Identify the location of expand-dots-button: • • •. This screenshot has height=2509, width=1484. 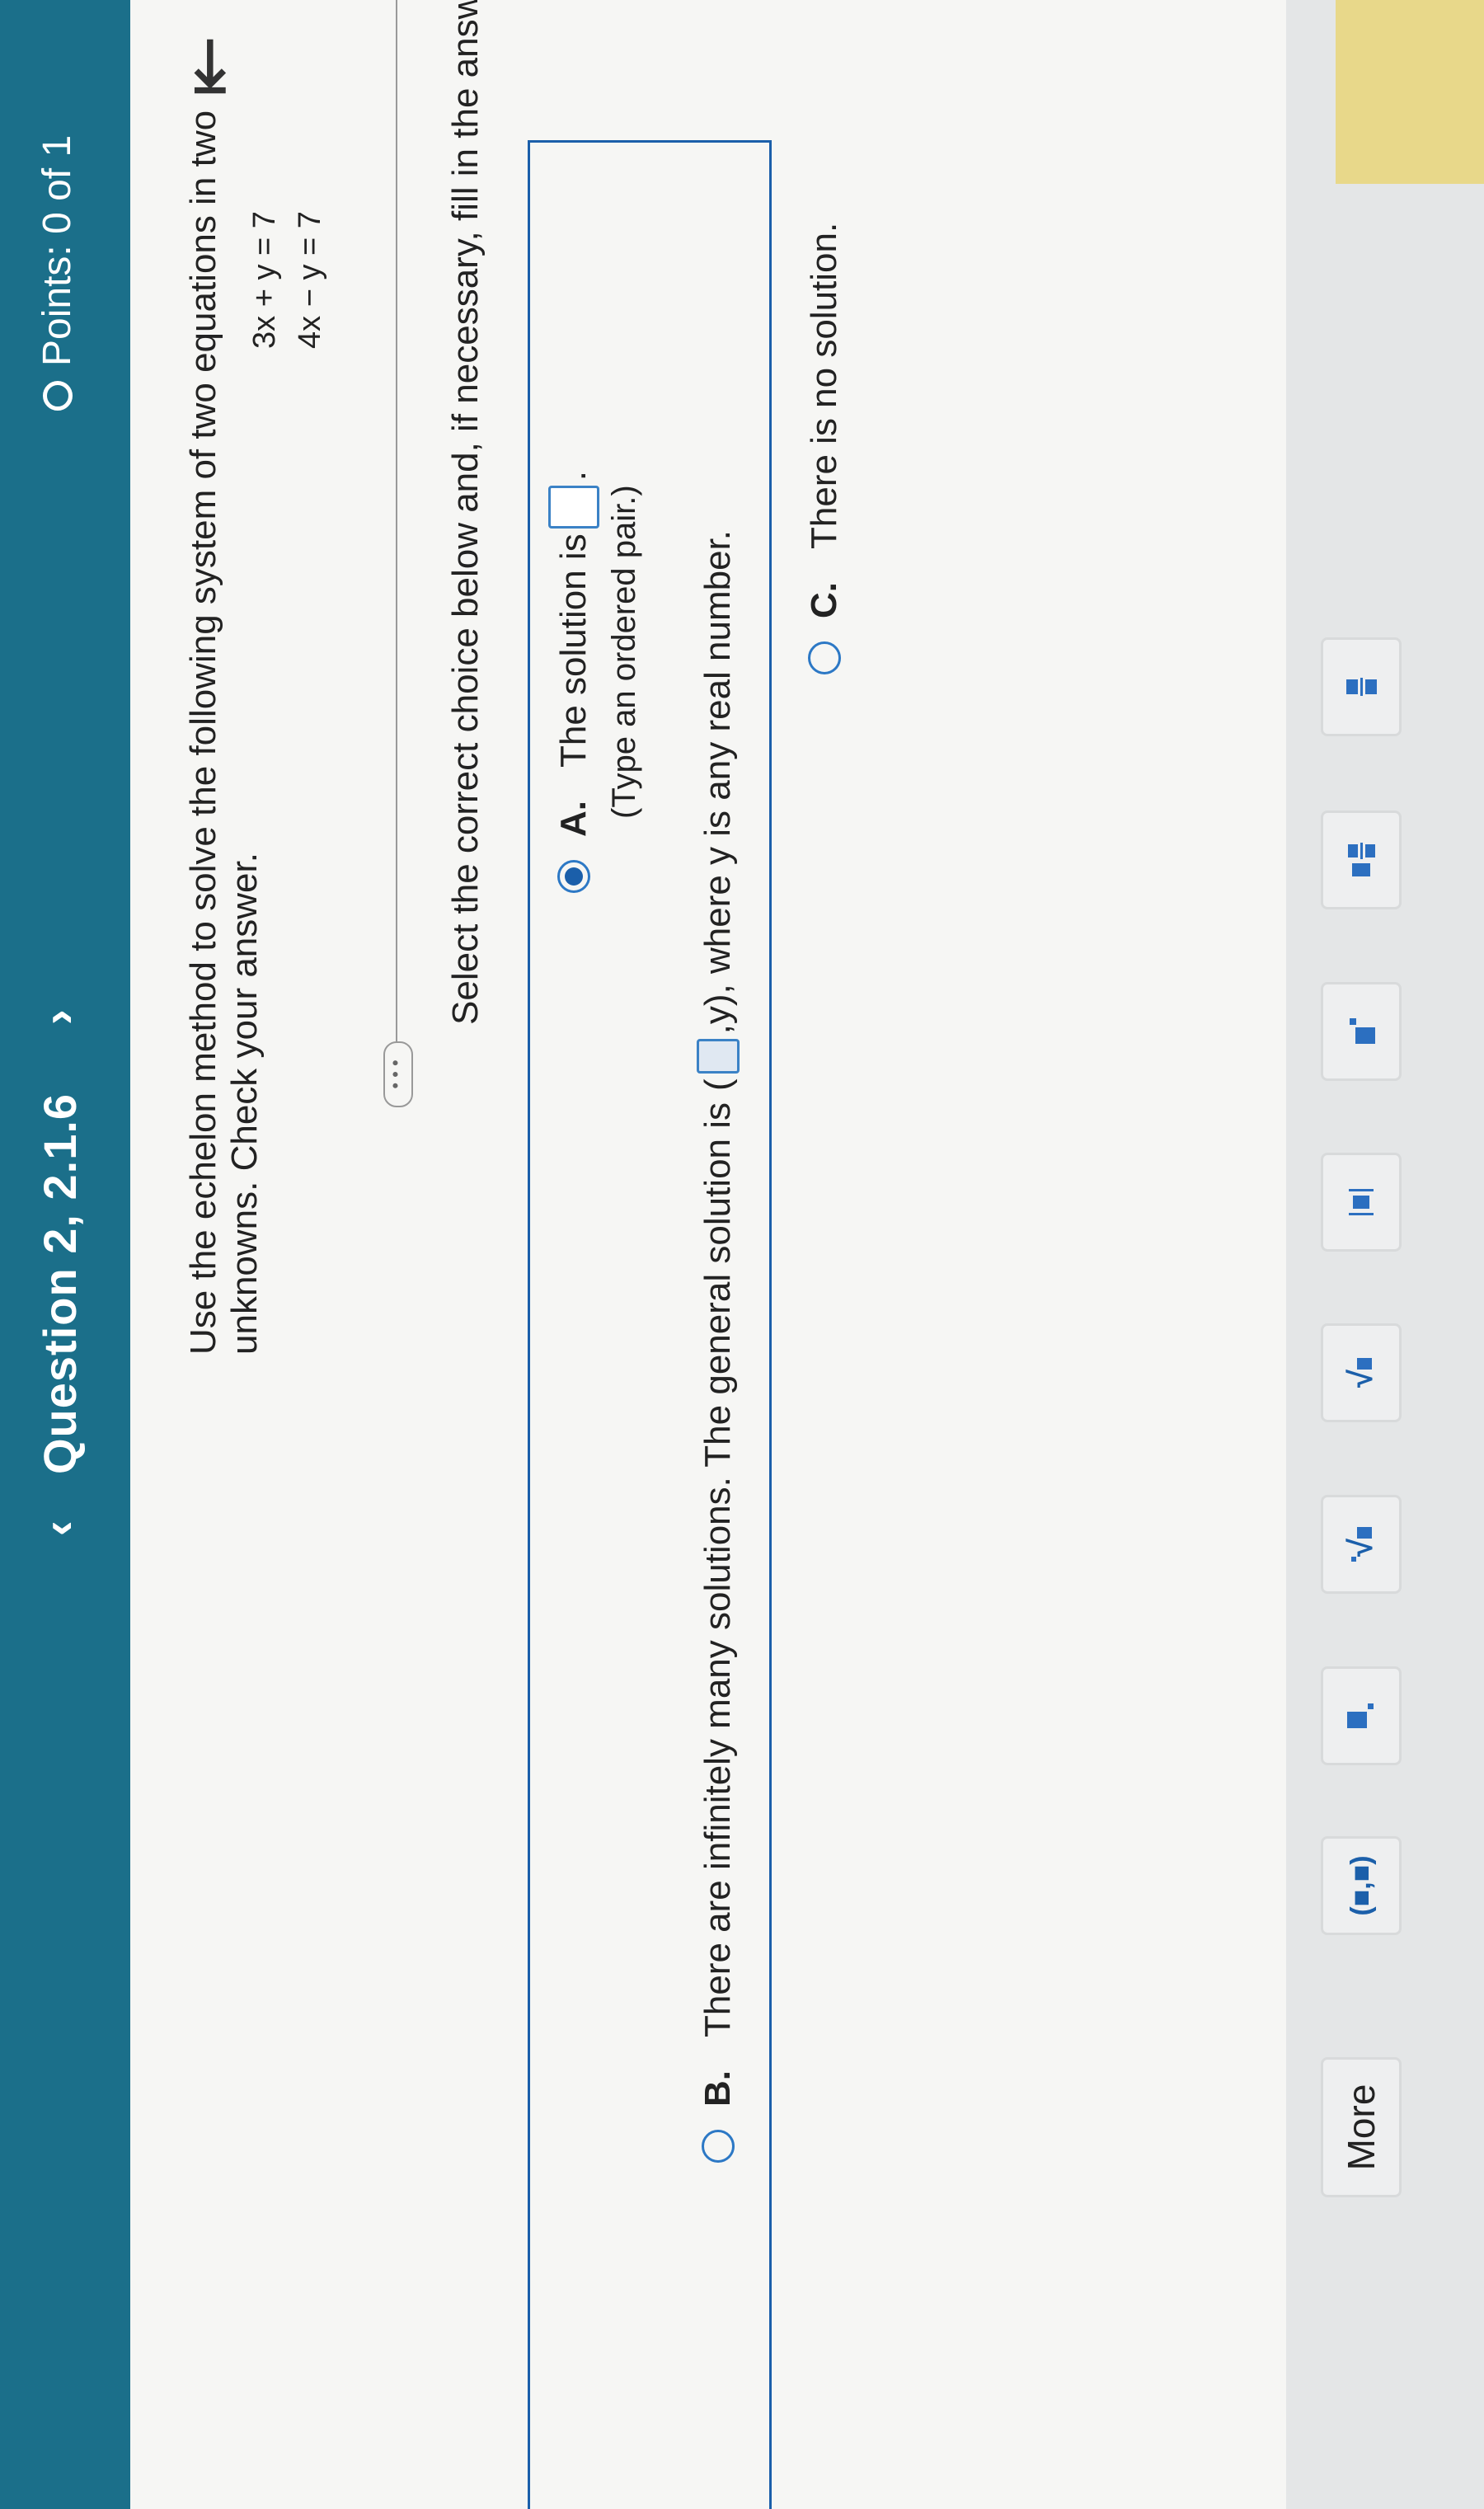
(398, 1074).